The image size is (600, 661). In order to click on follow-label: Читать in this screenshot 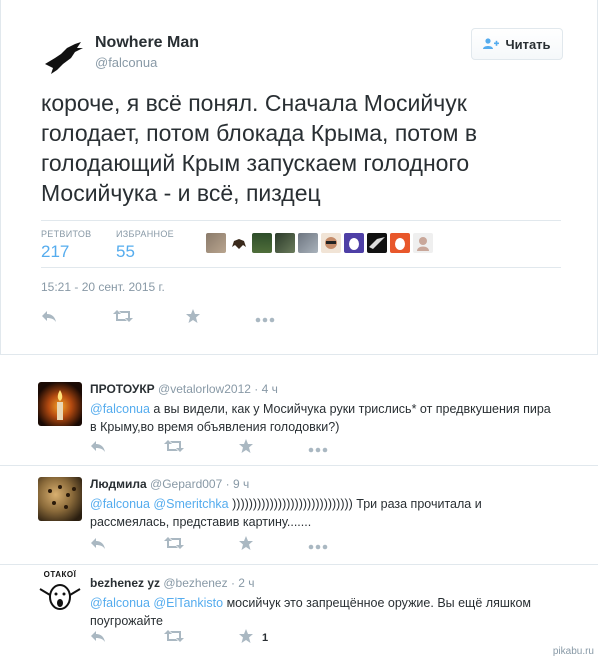, I will do `click(528, 44)`.